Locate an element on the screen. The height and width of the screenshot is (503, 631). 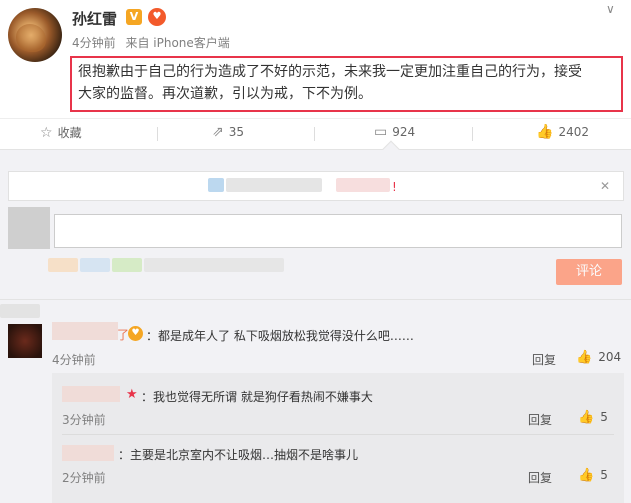
reply-time: 2分钟前 is located at coordinates (84, 478).